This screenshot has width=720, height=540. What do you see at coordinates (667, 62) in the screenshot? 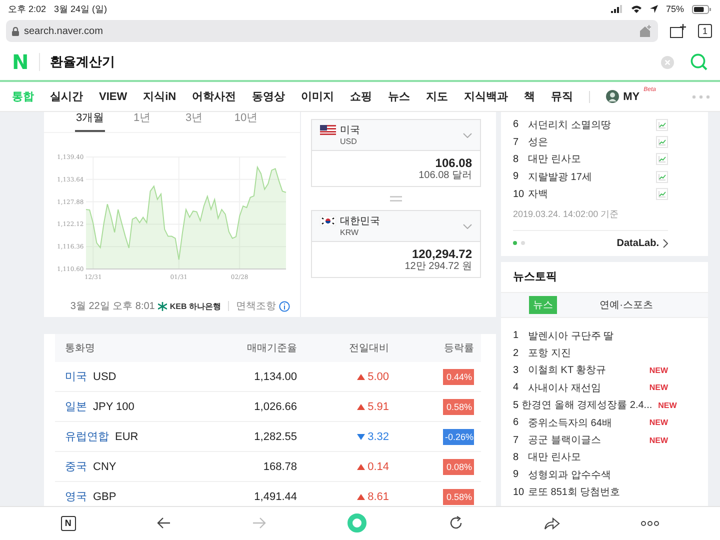
I see `clear-icon` at bounding box center [667, 62].